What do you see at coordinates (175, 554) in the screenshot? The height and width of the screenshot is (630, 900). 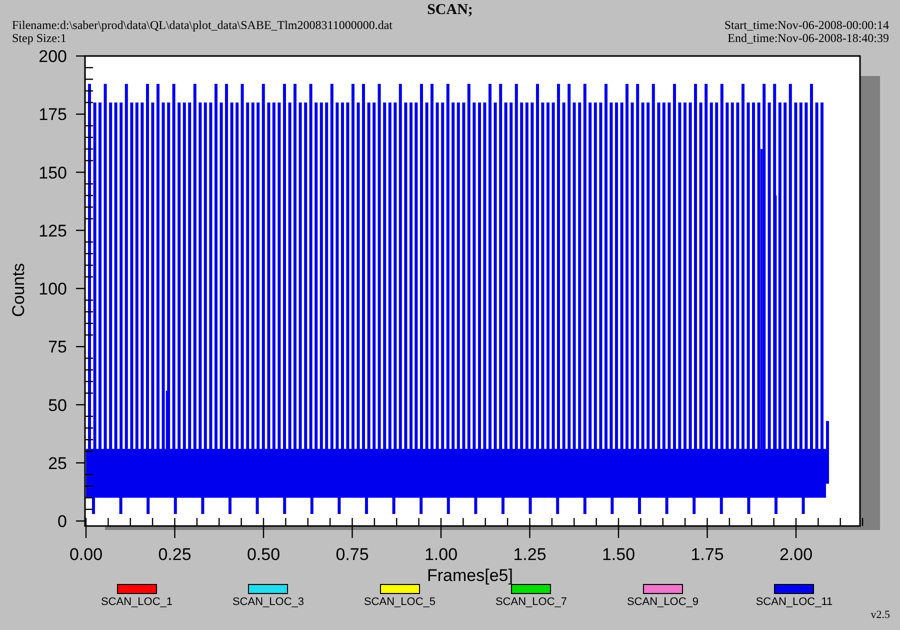 I see `x-tick-label: 0.25` at bounding box center [175, 554].